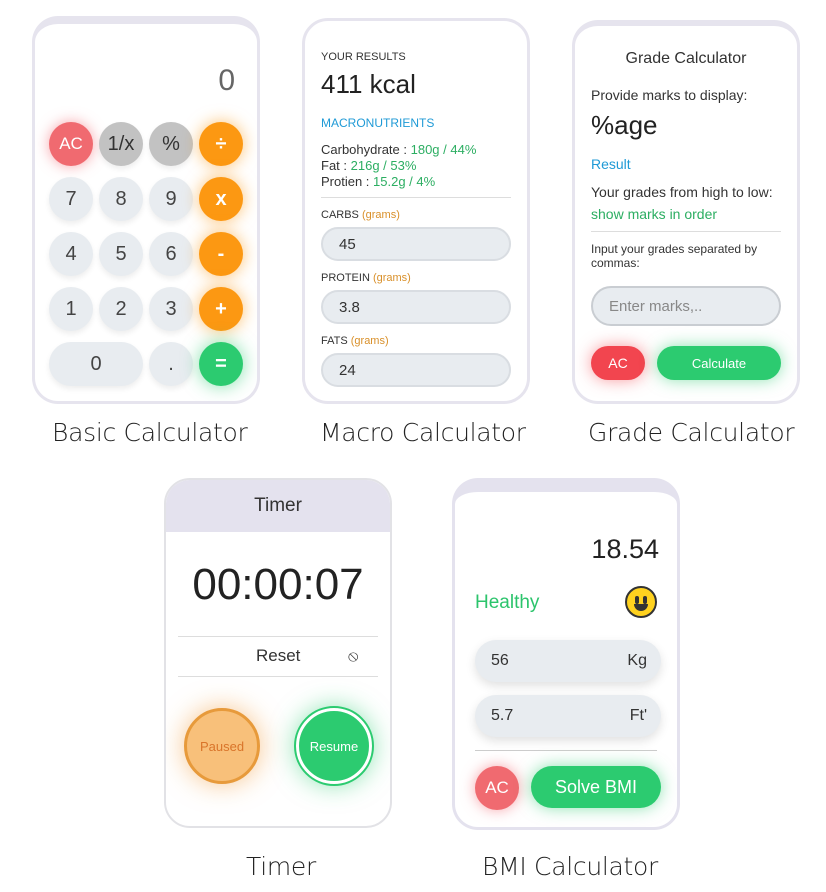  What do you see at coordinates (570, 866) in the screenshot?
I see `bmi-calculator-caption: BMI Calculator` at bounding box center [570, 866].